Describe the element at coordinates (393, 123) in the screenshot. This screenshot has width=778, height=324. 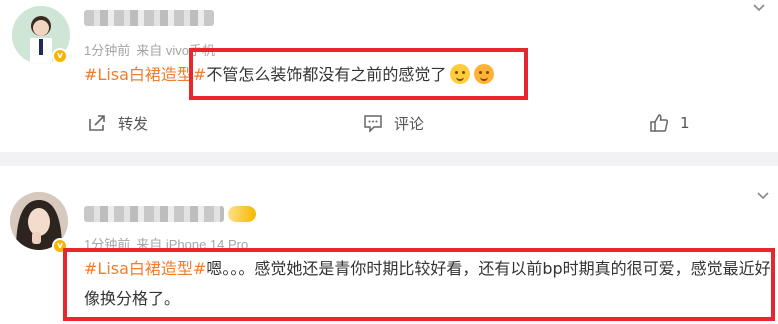
I see `comment-button: 评论` at that location.